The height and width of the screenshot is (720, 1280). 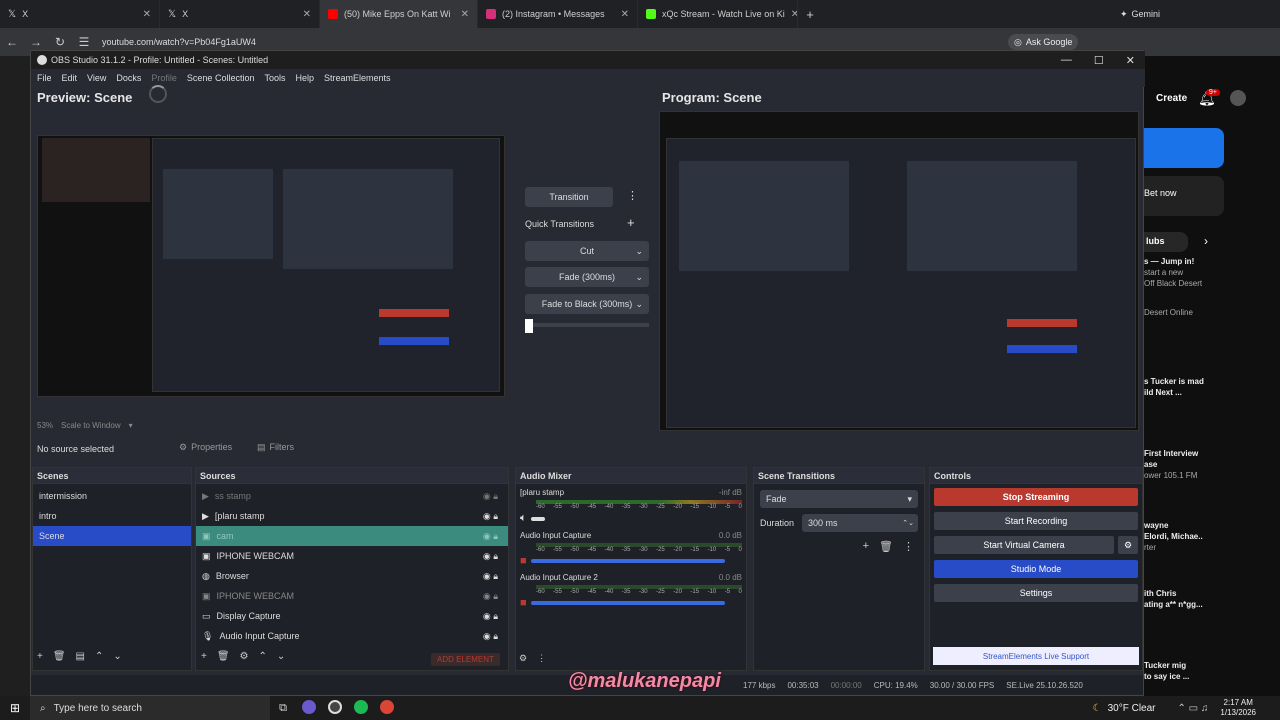 What do you see at coordinates (1036, 497) in the screenshot?
I see `stop-streaming-button: Stop Streaming` at bounding box center [1036, 497].